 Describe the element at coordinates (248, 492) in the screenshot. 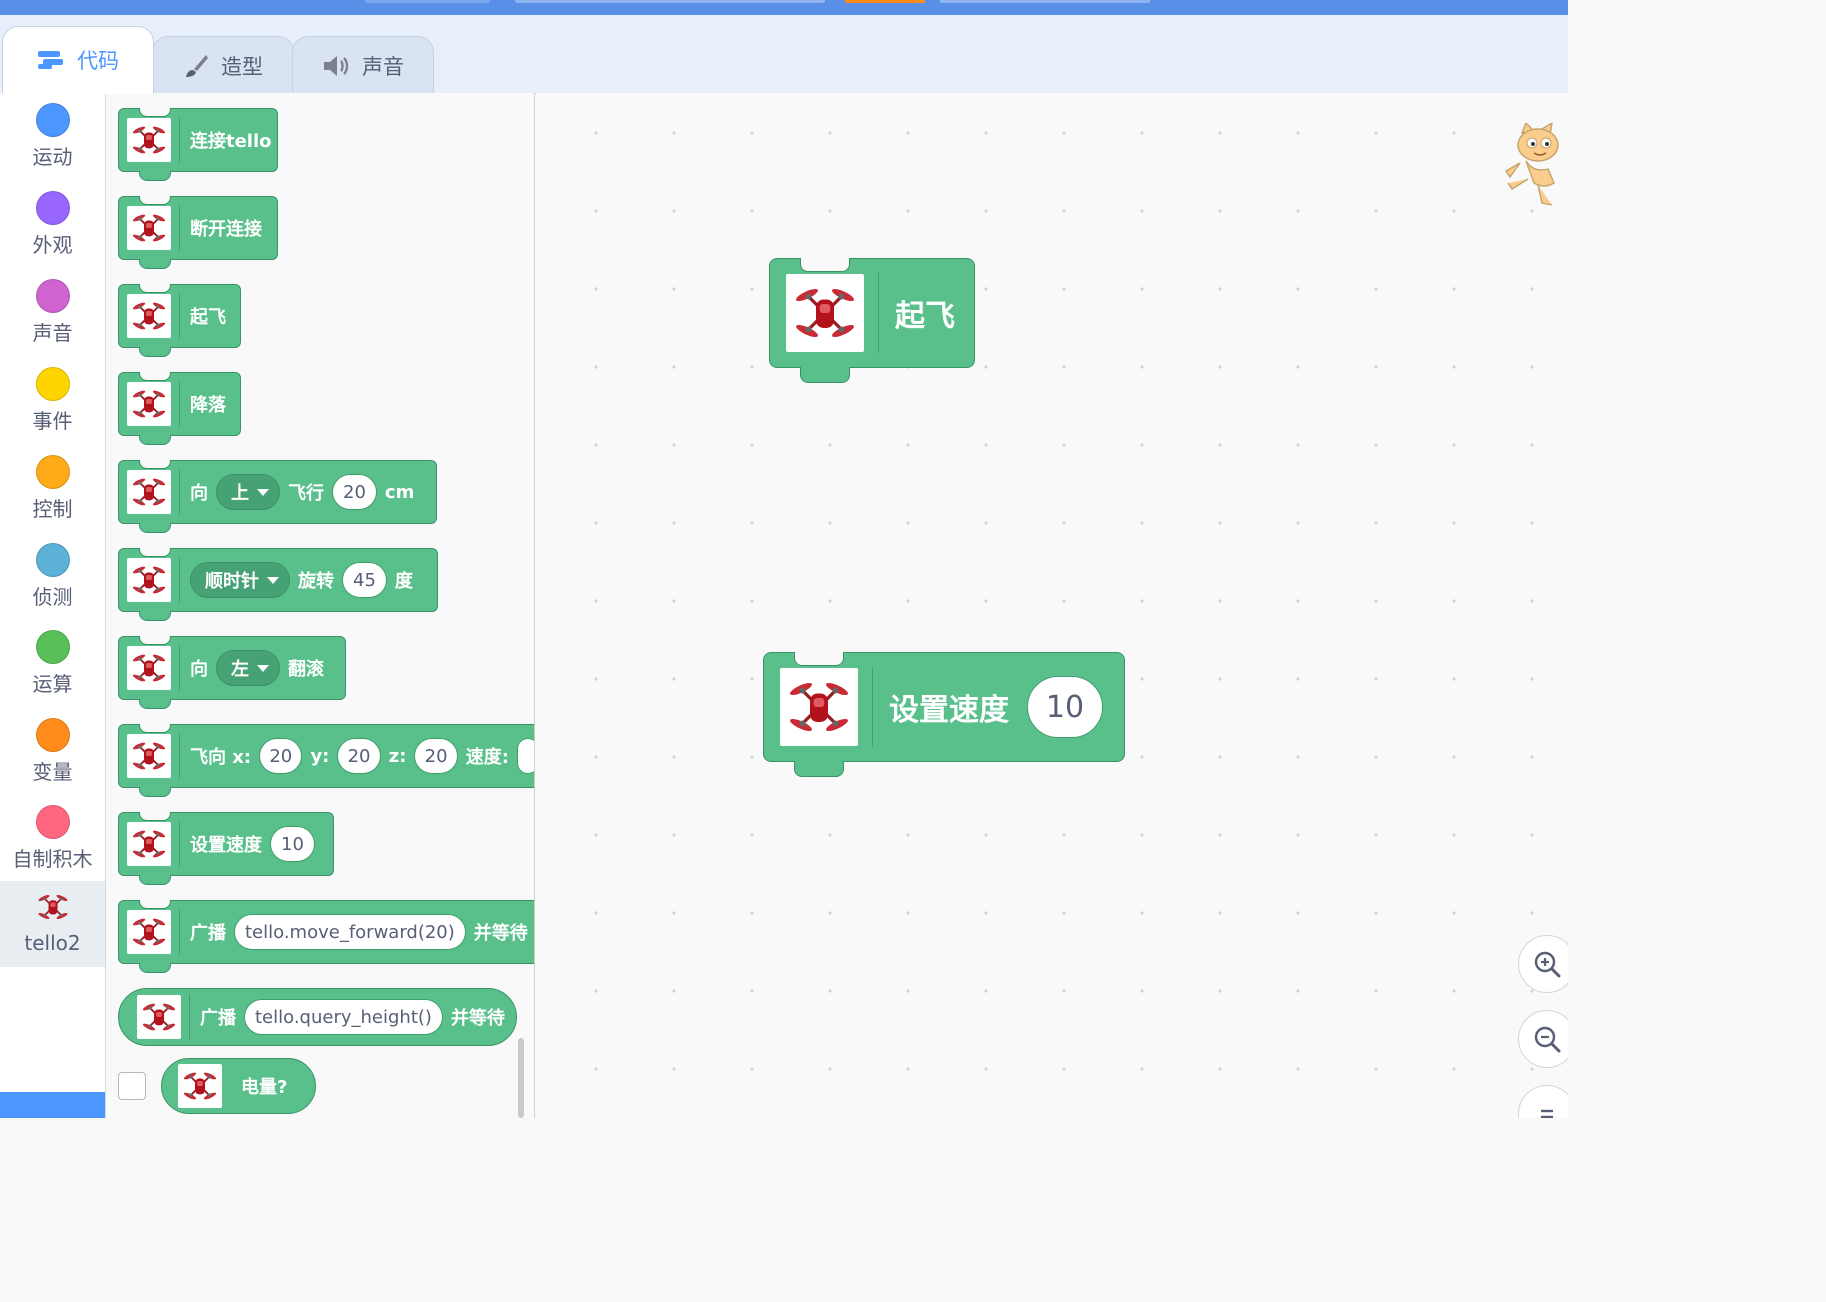

I see `move-direction-dropdown: 上` at that location.